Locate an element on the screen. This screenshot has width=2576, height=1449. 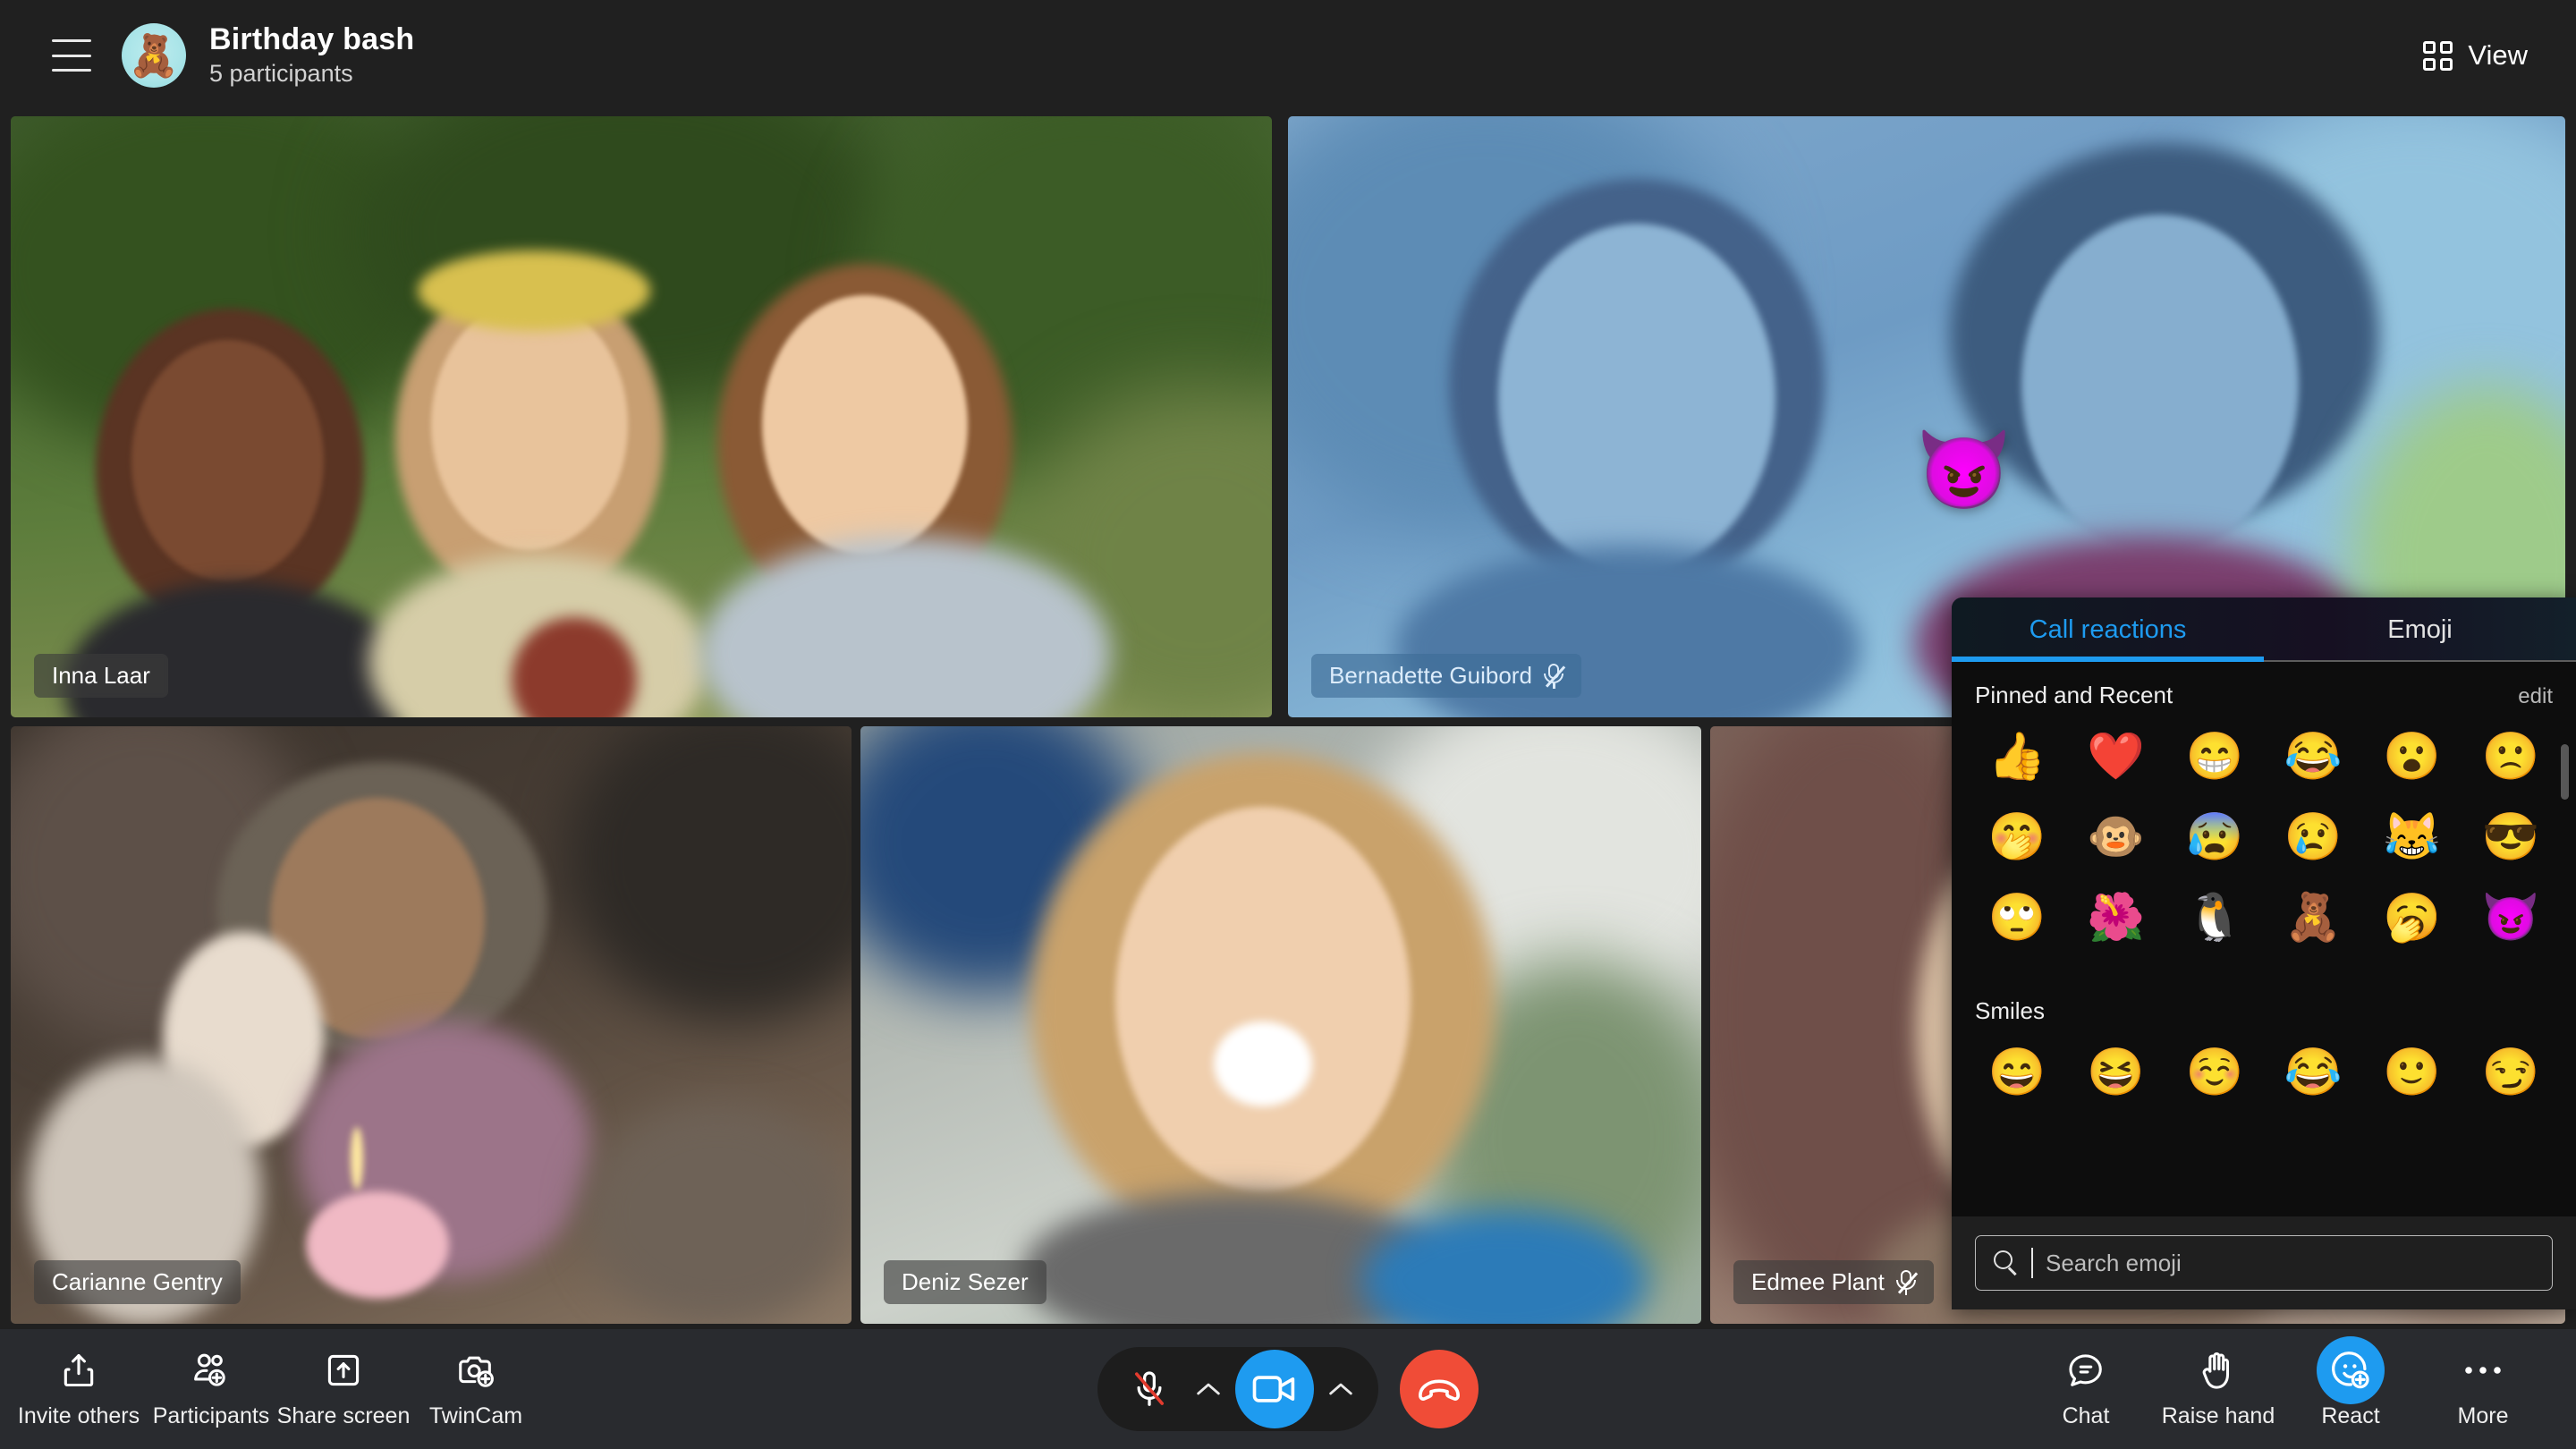
mic-camera-pill is located at coordinates (1237, 1389).